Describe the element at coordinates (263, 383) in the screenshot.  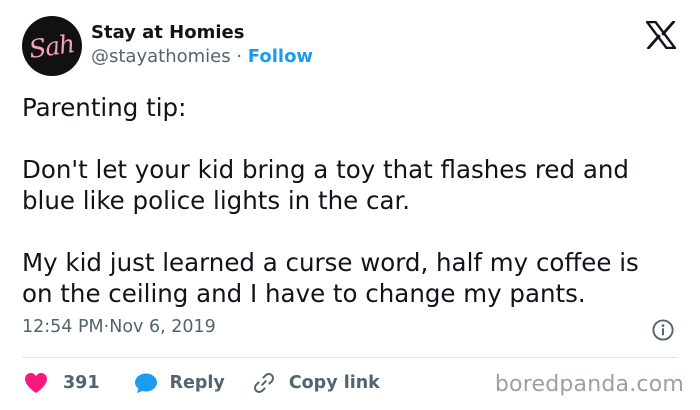
I see `link-icon` at that location.